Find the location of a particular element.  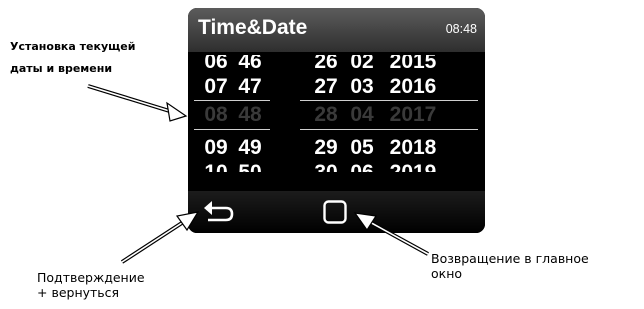

month-value: 03 is located at coordinates (362, 87).